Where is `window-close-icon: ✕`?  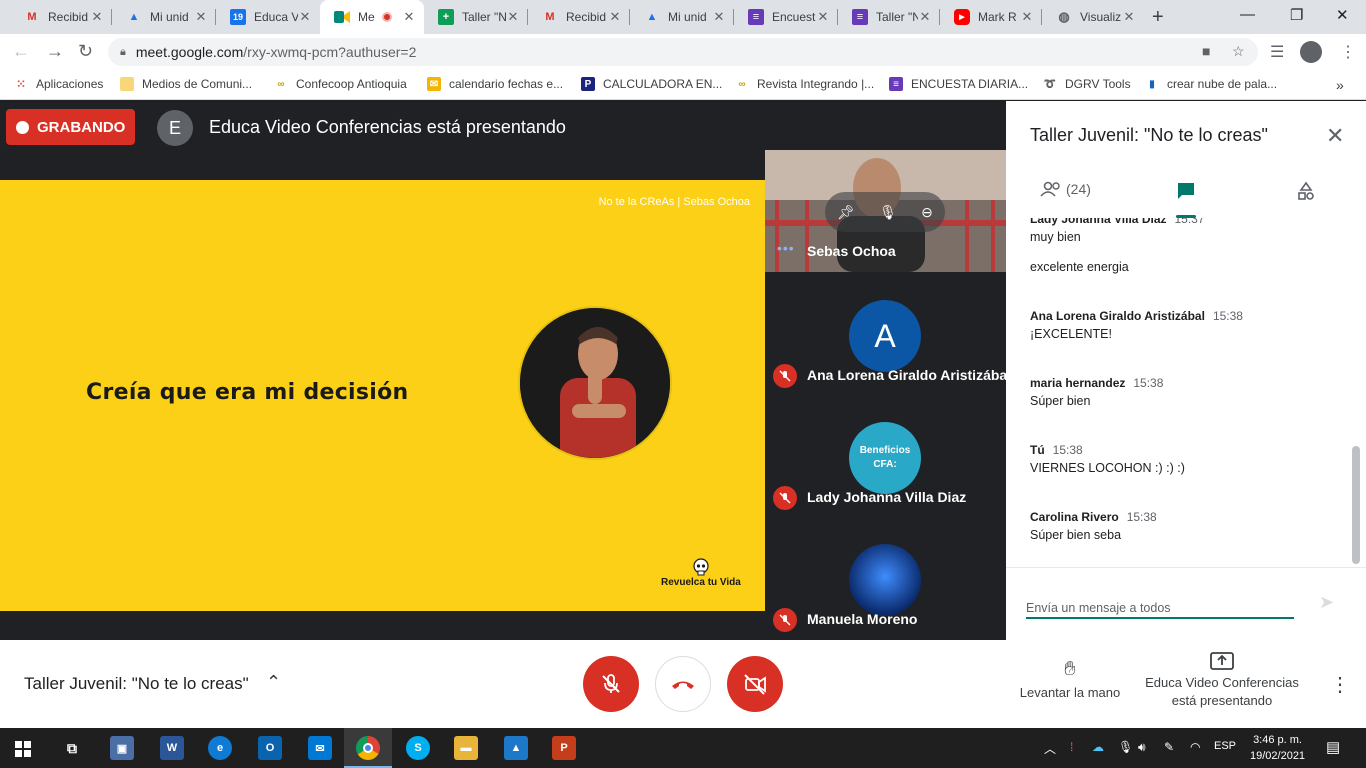
window-close-icon: ✕ is located at coordinates (1342, 15).